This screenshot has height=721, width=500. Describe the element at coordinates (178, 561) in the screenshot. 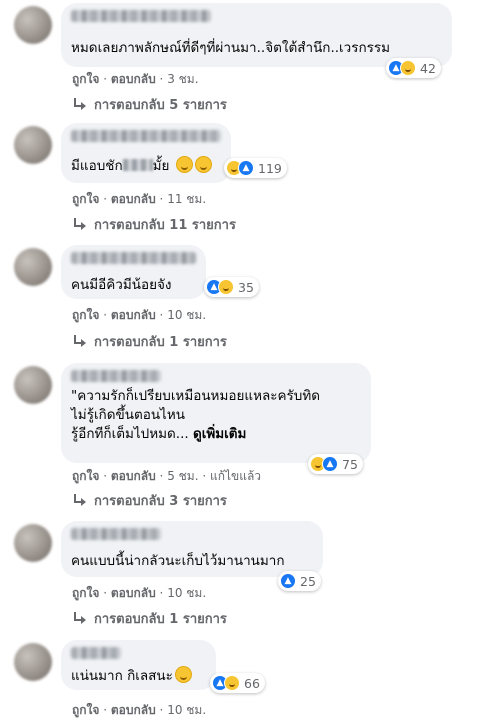

I see `comment-text: คนแบบนี้น่ากลัวนะเก็บไว้มานานมาก` at that location.